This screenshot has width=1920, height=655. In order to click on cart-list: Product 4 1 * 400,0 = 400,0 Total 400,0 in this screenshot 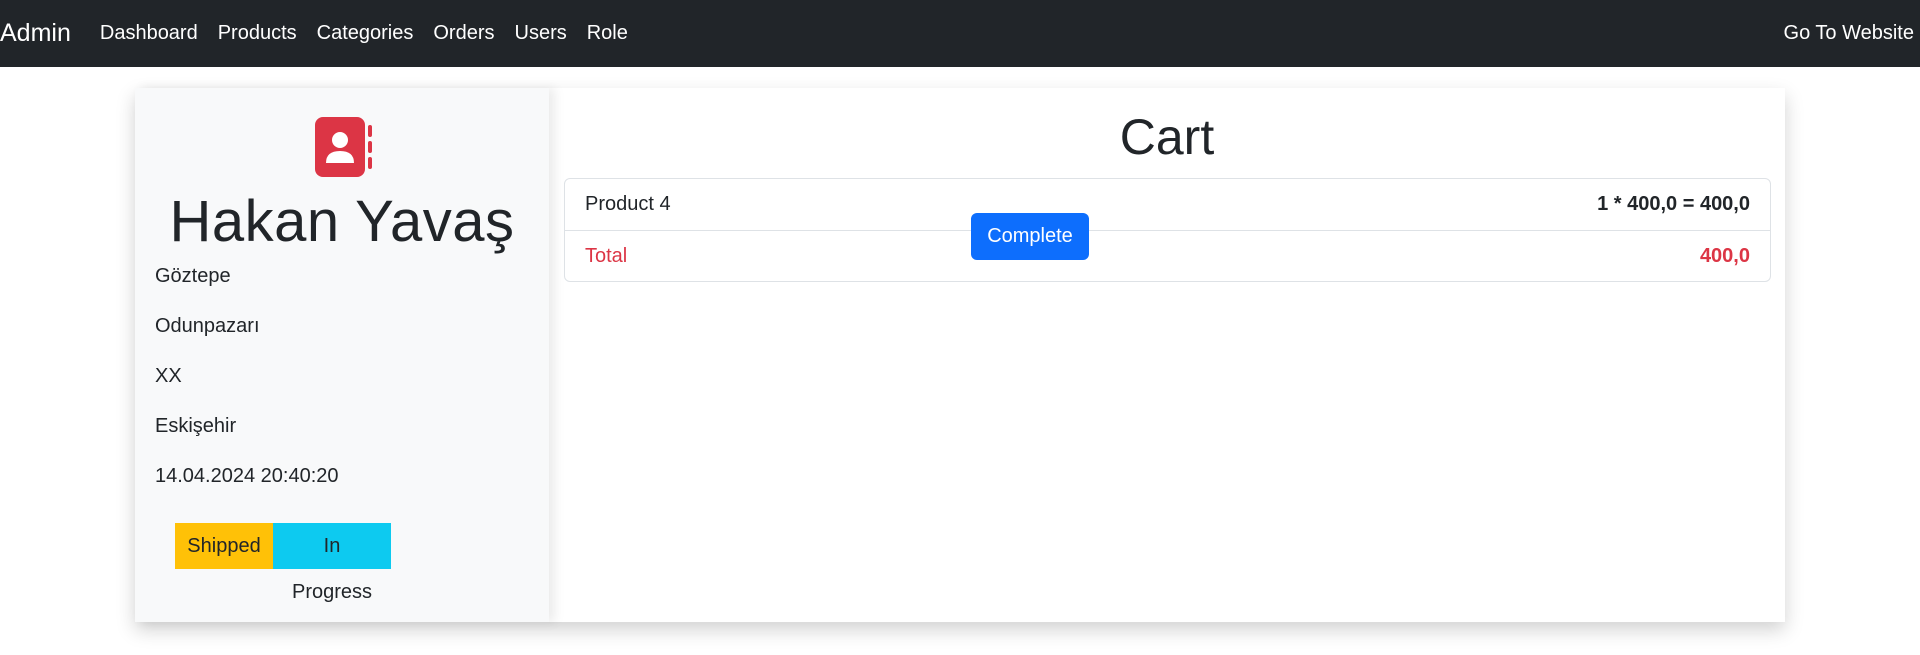, I will do `click(1167, 230)`.